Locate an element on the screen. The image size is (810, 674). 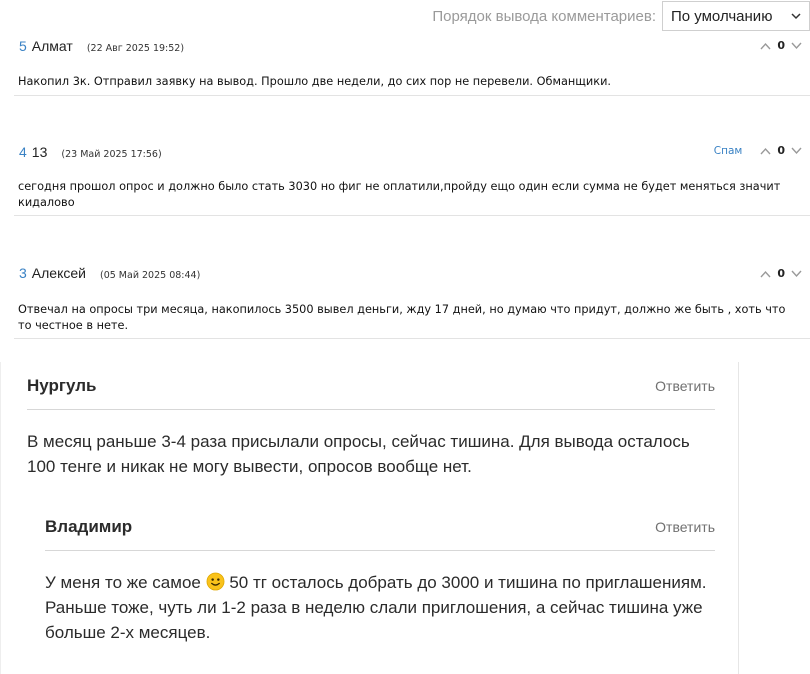
sort-select: По умолчанию is located at coordinates (736, 16).